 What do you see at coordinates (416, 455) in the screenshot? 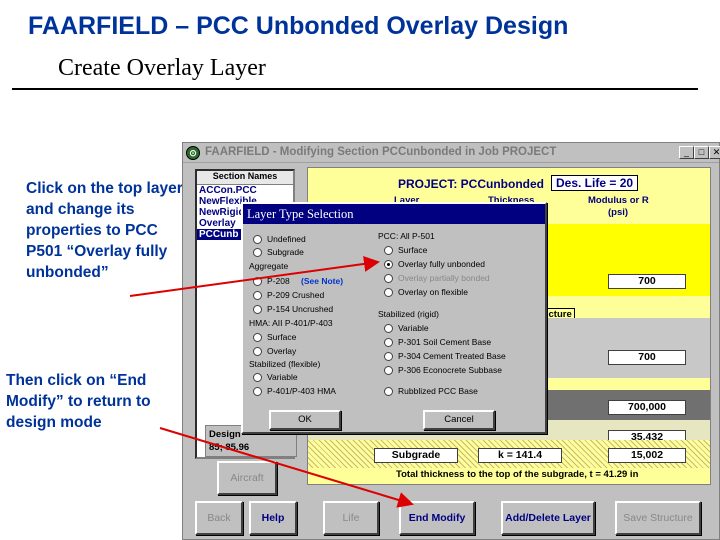
I see `subgrade-label: Subgrade` at bounding box center [416, 455].